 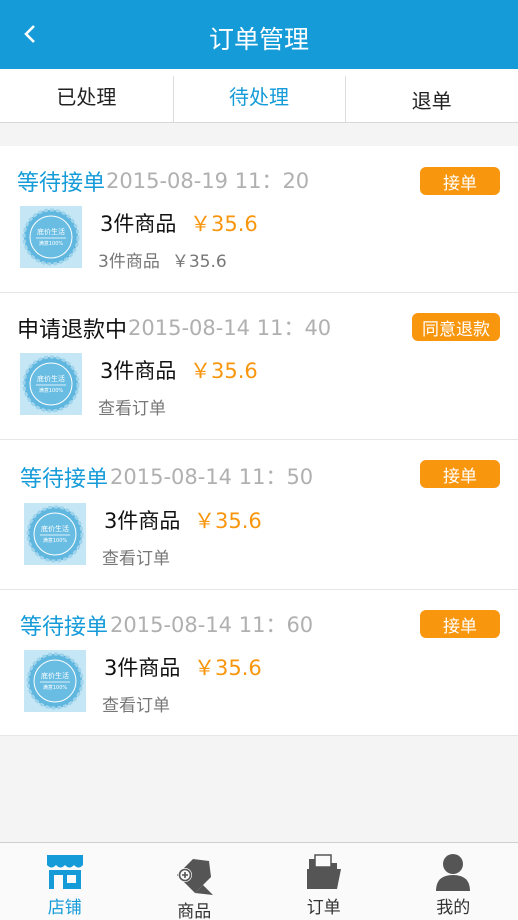 I want to click on nav-orders-label: 订单, so click(x=323, y=908).